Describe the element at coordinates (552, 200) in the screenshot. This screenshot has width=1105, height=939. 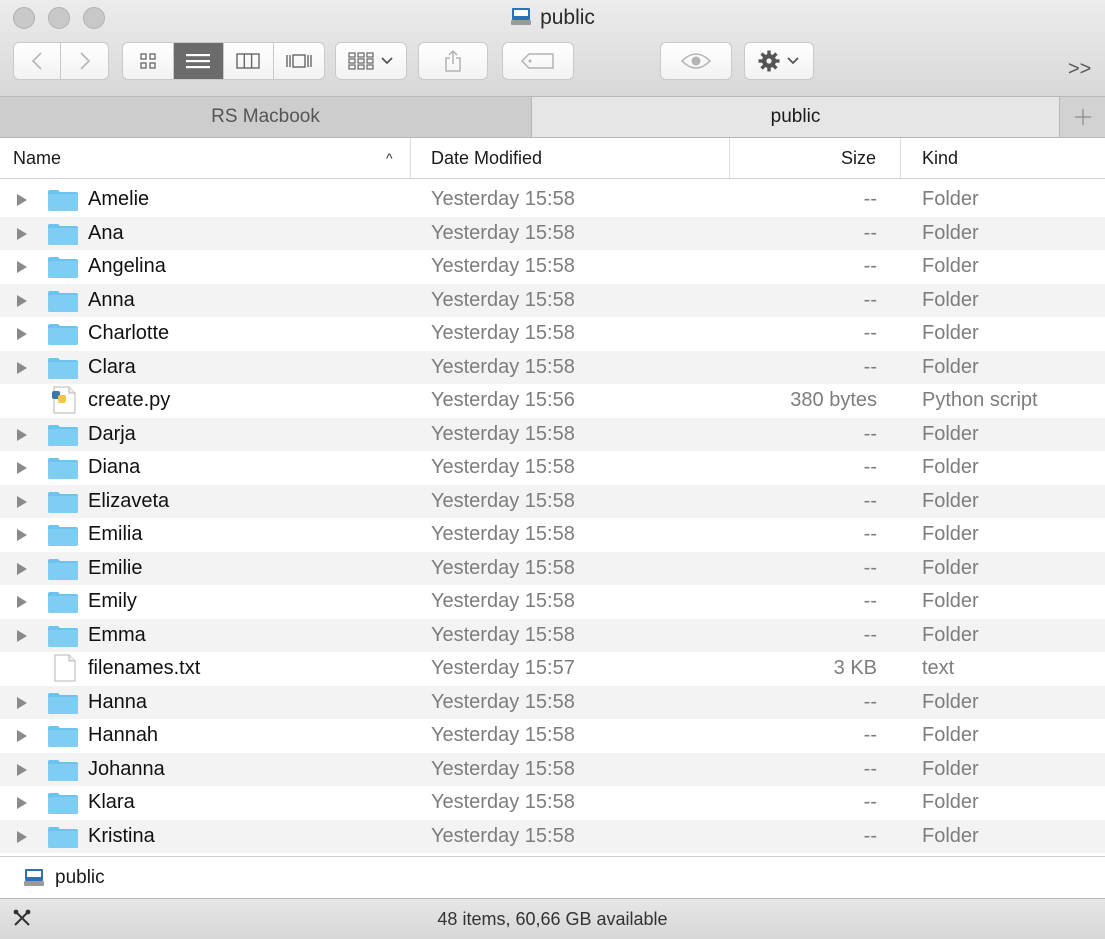
I see `table-row: Amelie Yesterday 15:58 -- Folder` at that location.